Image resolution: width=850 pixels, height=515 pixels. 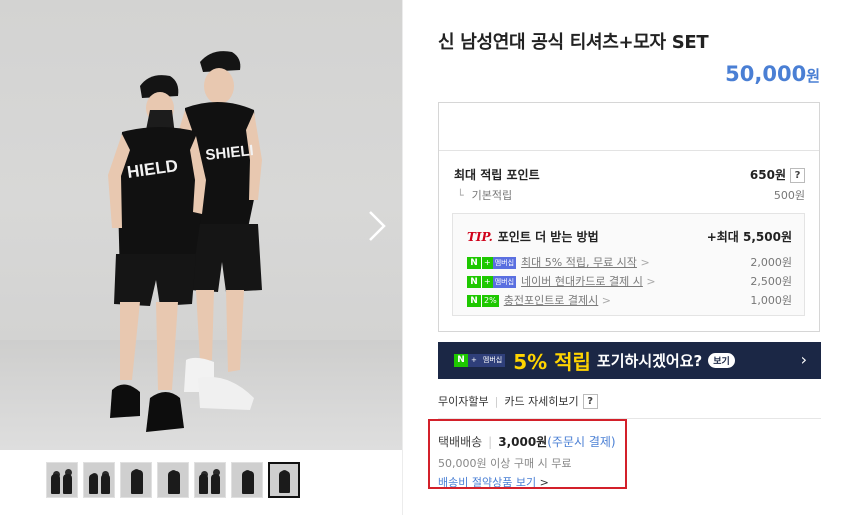 I want to click on tip-row: N + 멤버십 네이버 현대카드로 결제 시 > 2,500원, so click(x=629, y=281).